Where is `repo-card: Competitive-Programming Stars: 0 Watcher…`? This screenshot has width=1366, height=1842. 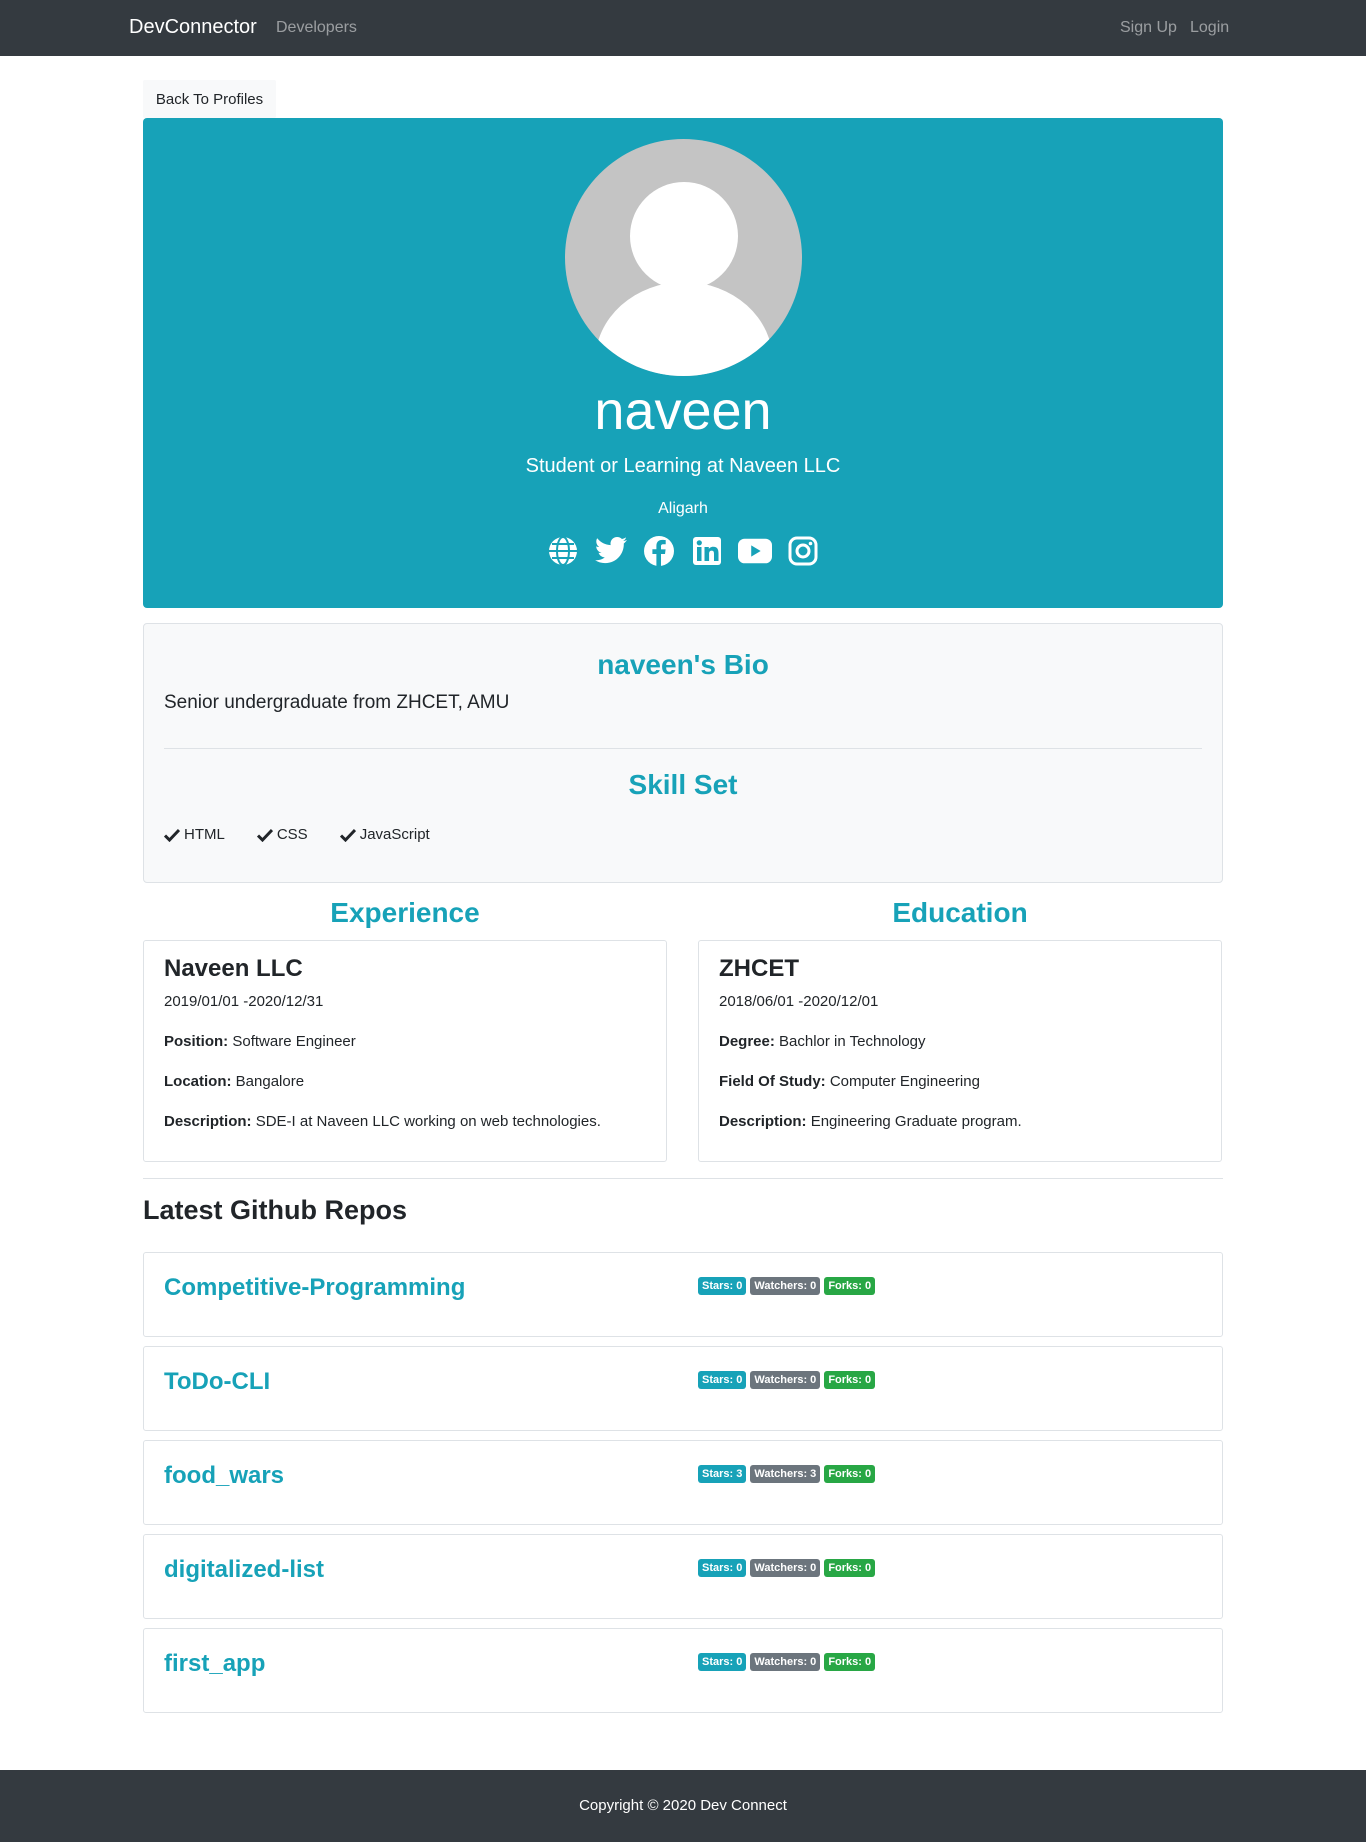 repo-card: Competitive-Programming Stars: 0 Watcher… is located at coordinates (683, 1294).